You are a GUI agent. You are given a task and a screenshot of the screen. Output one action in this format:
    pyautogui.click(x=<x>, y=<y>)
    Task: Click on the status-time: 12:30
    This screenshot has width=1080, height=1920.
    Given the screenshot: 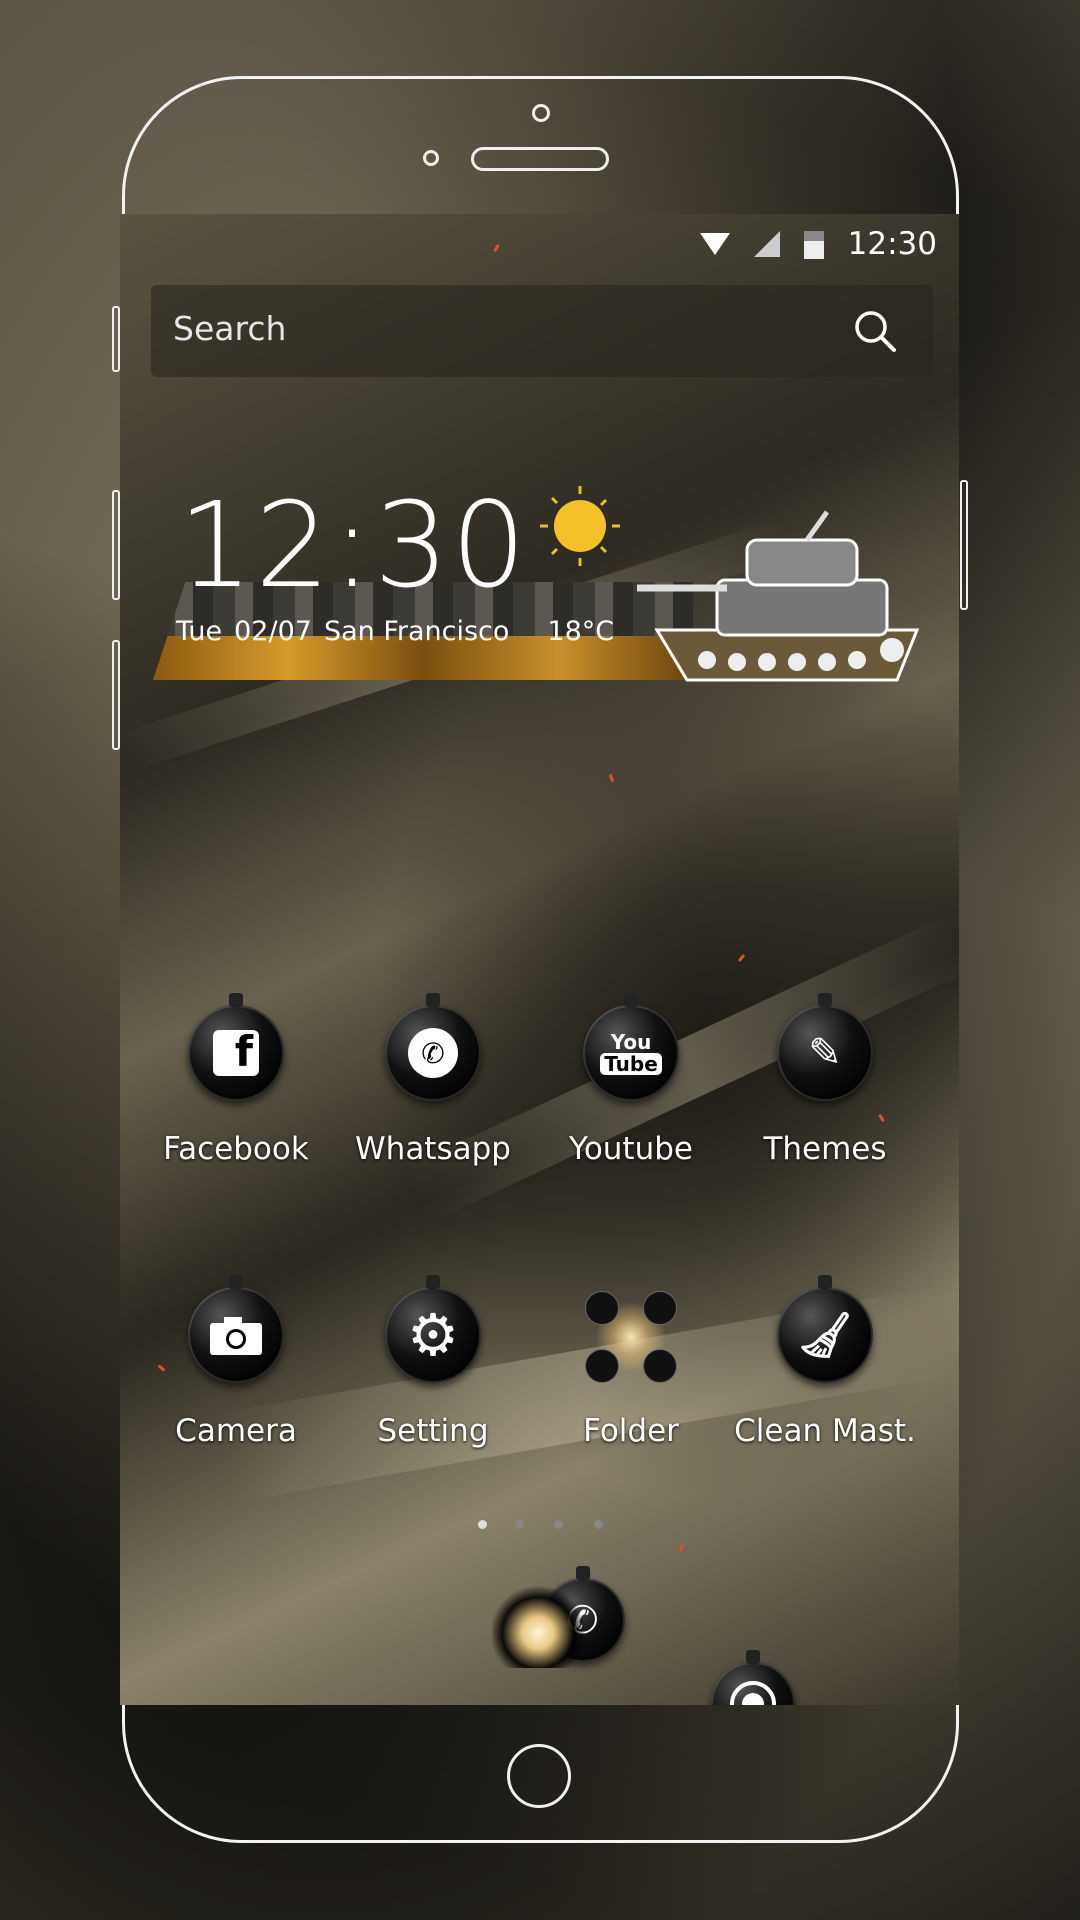 What is the action you would take?
    pyautogui.click(x=892, y=244)
    